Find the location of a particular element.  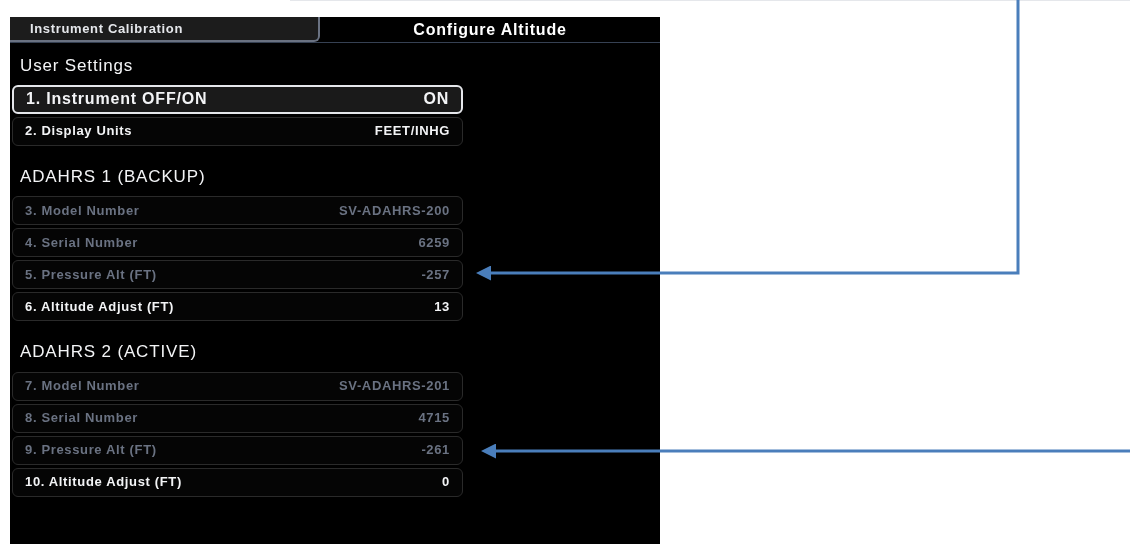

section-heading: User Settings is located at coordinates (77, 66).